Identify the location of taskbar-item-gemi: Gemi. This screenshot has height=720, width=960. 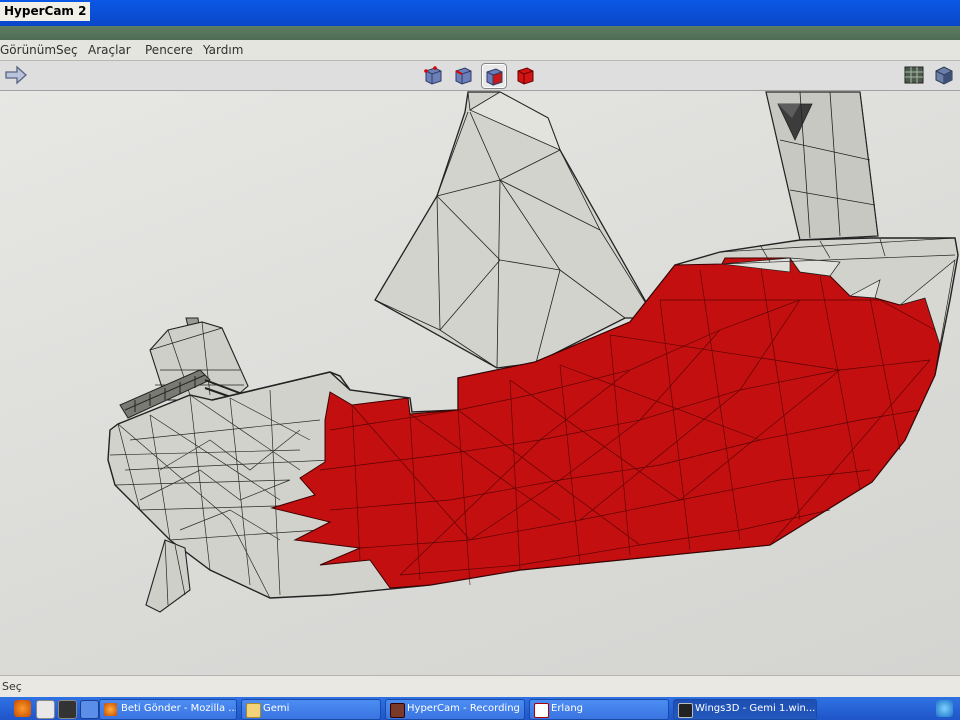
(311, 709).